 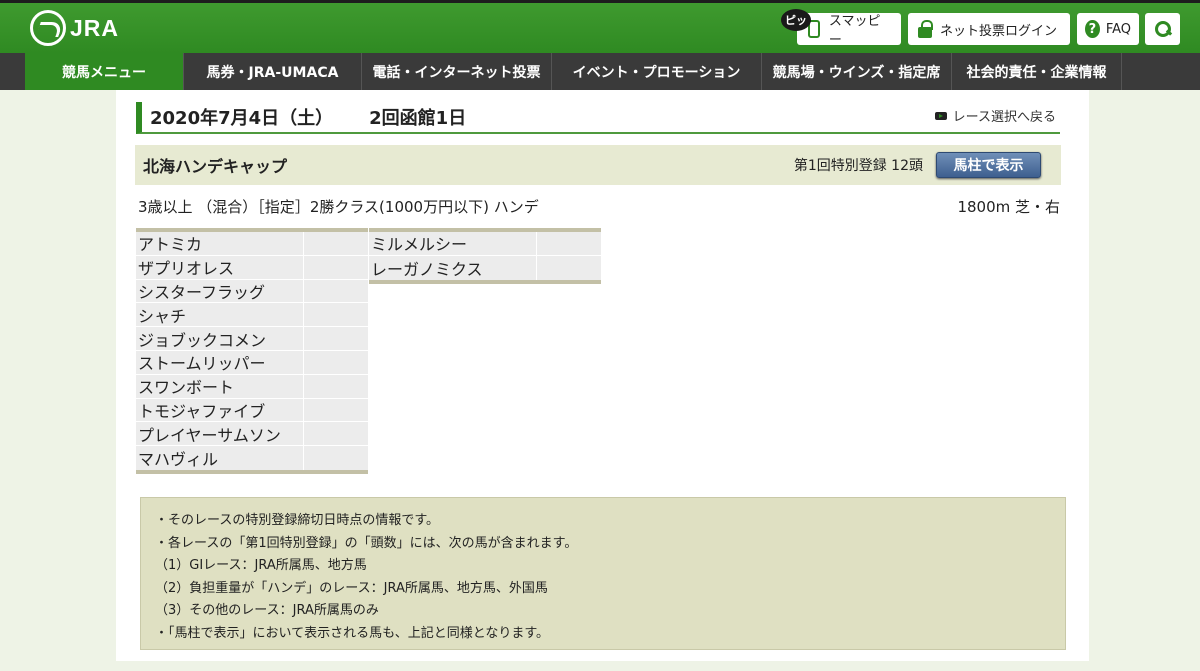 I want to click on horse-row: トモジャファイブ, so click(x=252, y=410).